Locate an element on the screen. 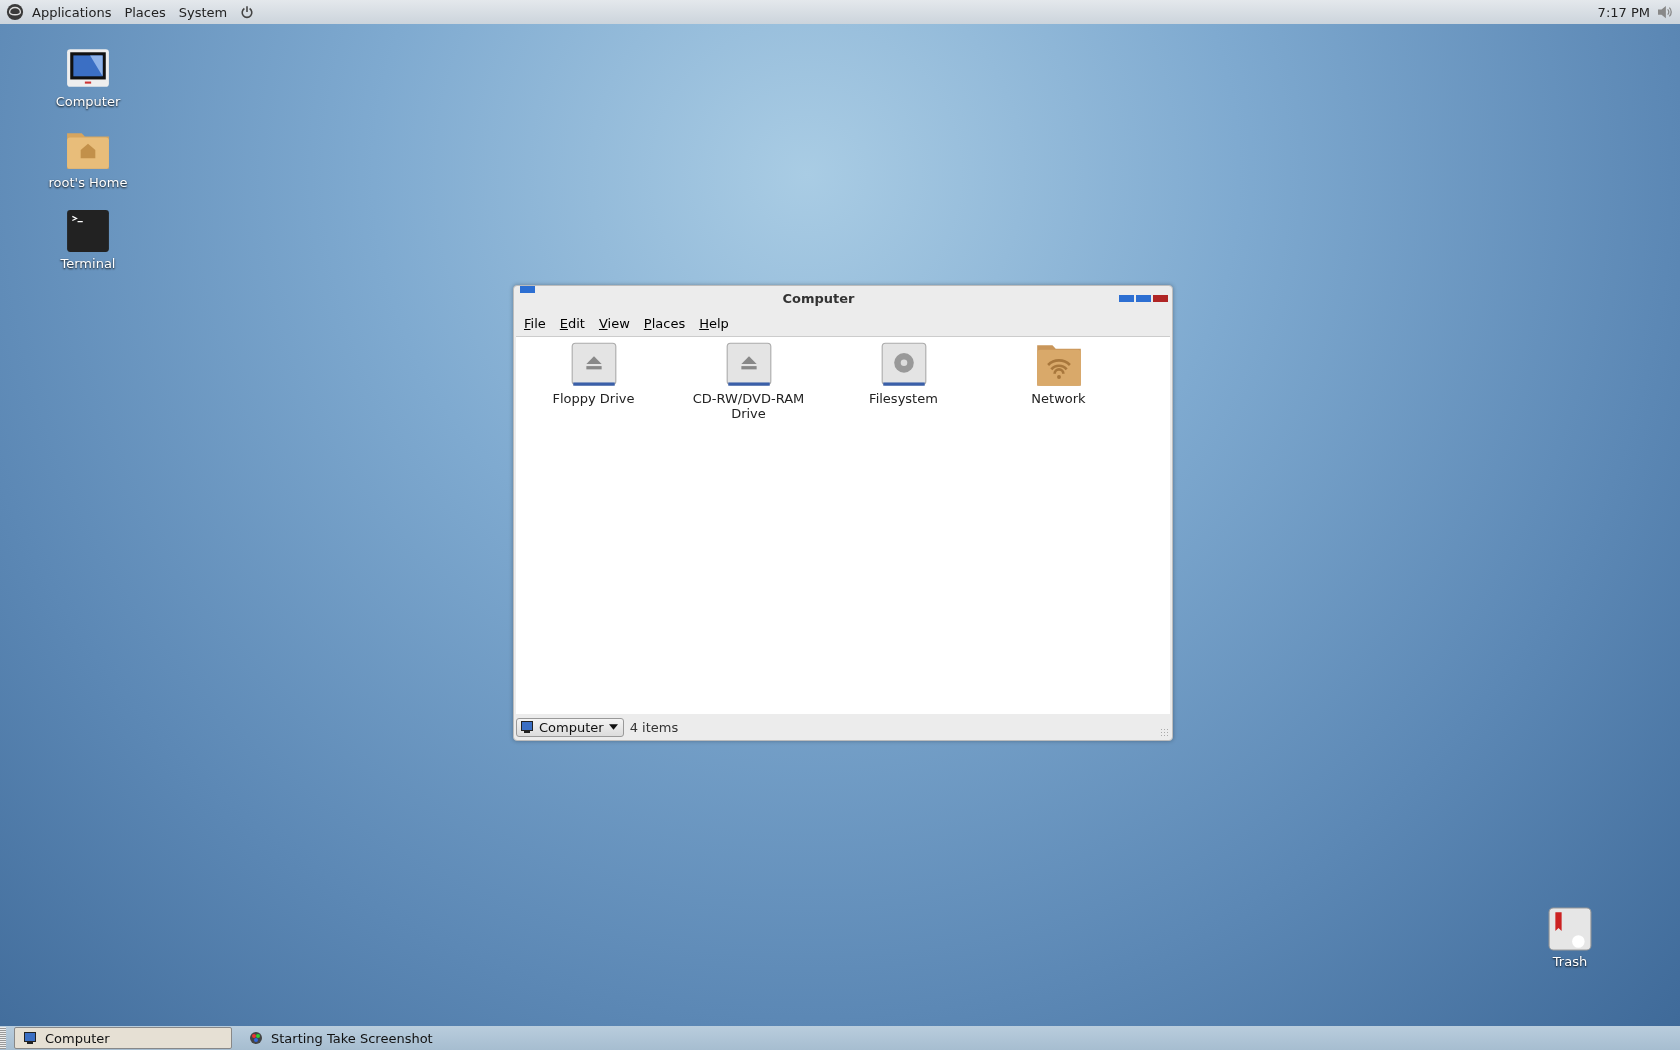 The height and width of the screenshot is (1050, 1680). minimize-button is located at coordinates (1126, 298).